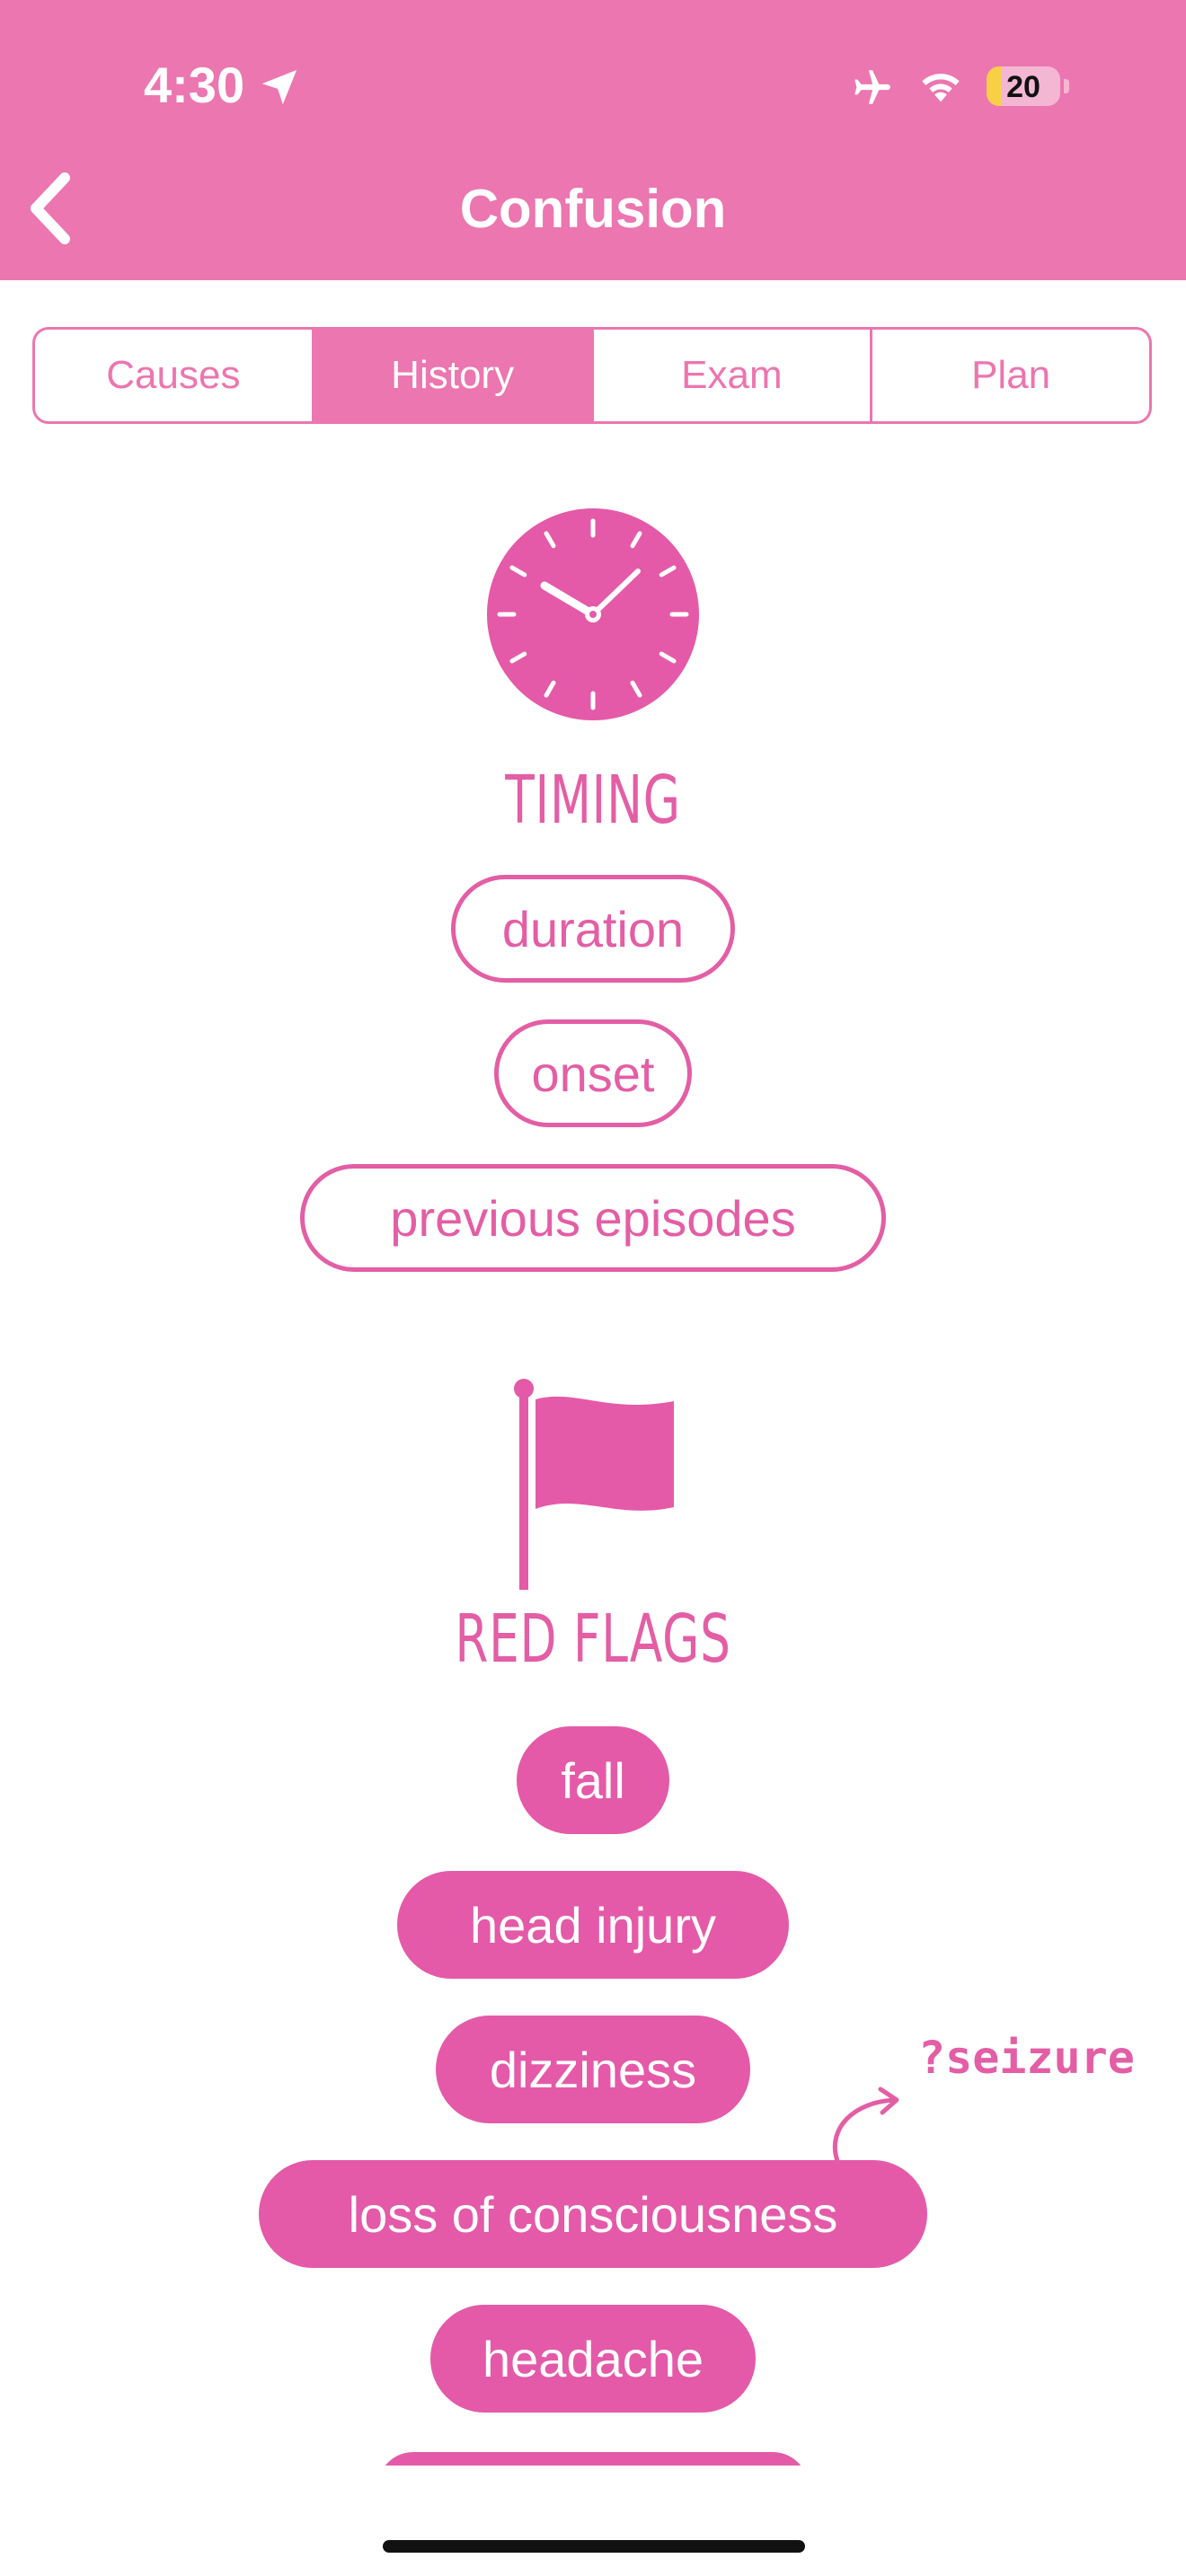 The image size is (1186, 2576). I want to click on tab-history: History, so click(451, 375).